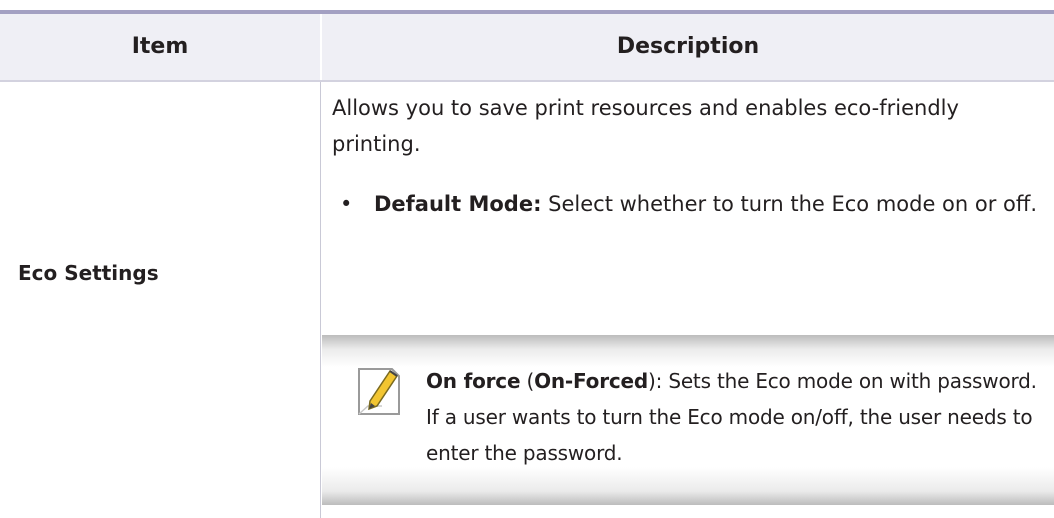  Describe the element at coordinates (321, 47) in the screenshot. I see `header-column-separator` at that location.